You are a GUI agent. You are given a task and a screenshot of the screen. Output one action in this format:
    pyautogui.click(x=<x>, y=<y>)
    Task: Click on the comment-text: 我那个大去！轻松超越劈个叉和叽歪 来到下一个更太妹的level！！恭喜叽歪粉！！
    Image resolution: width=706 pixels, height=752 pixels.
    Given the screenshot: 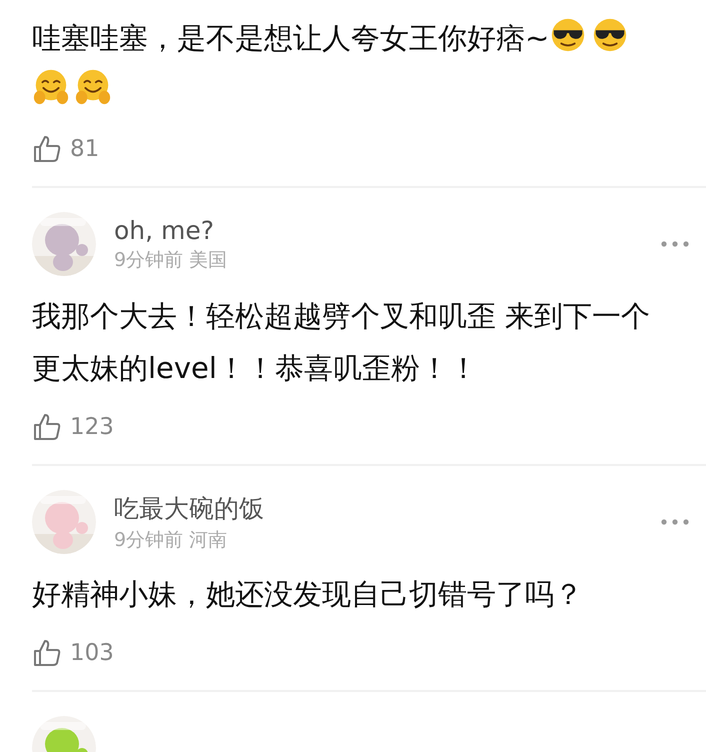 What is the action you would take?
    pyautogui.click(x=341, y=342)
    